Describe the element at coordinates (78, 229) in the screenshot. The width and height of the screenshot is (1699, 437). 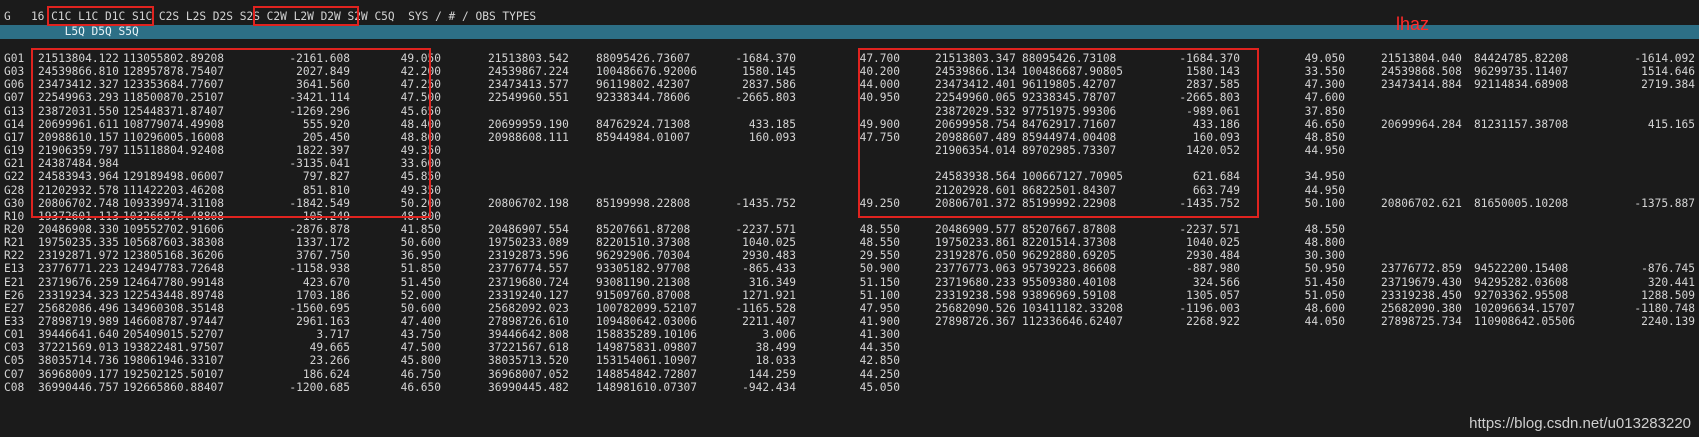
I see `obs-value: 20486908.330` at that location.